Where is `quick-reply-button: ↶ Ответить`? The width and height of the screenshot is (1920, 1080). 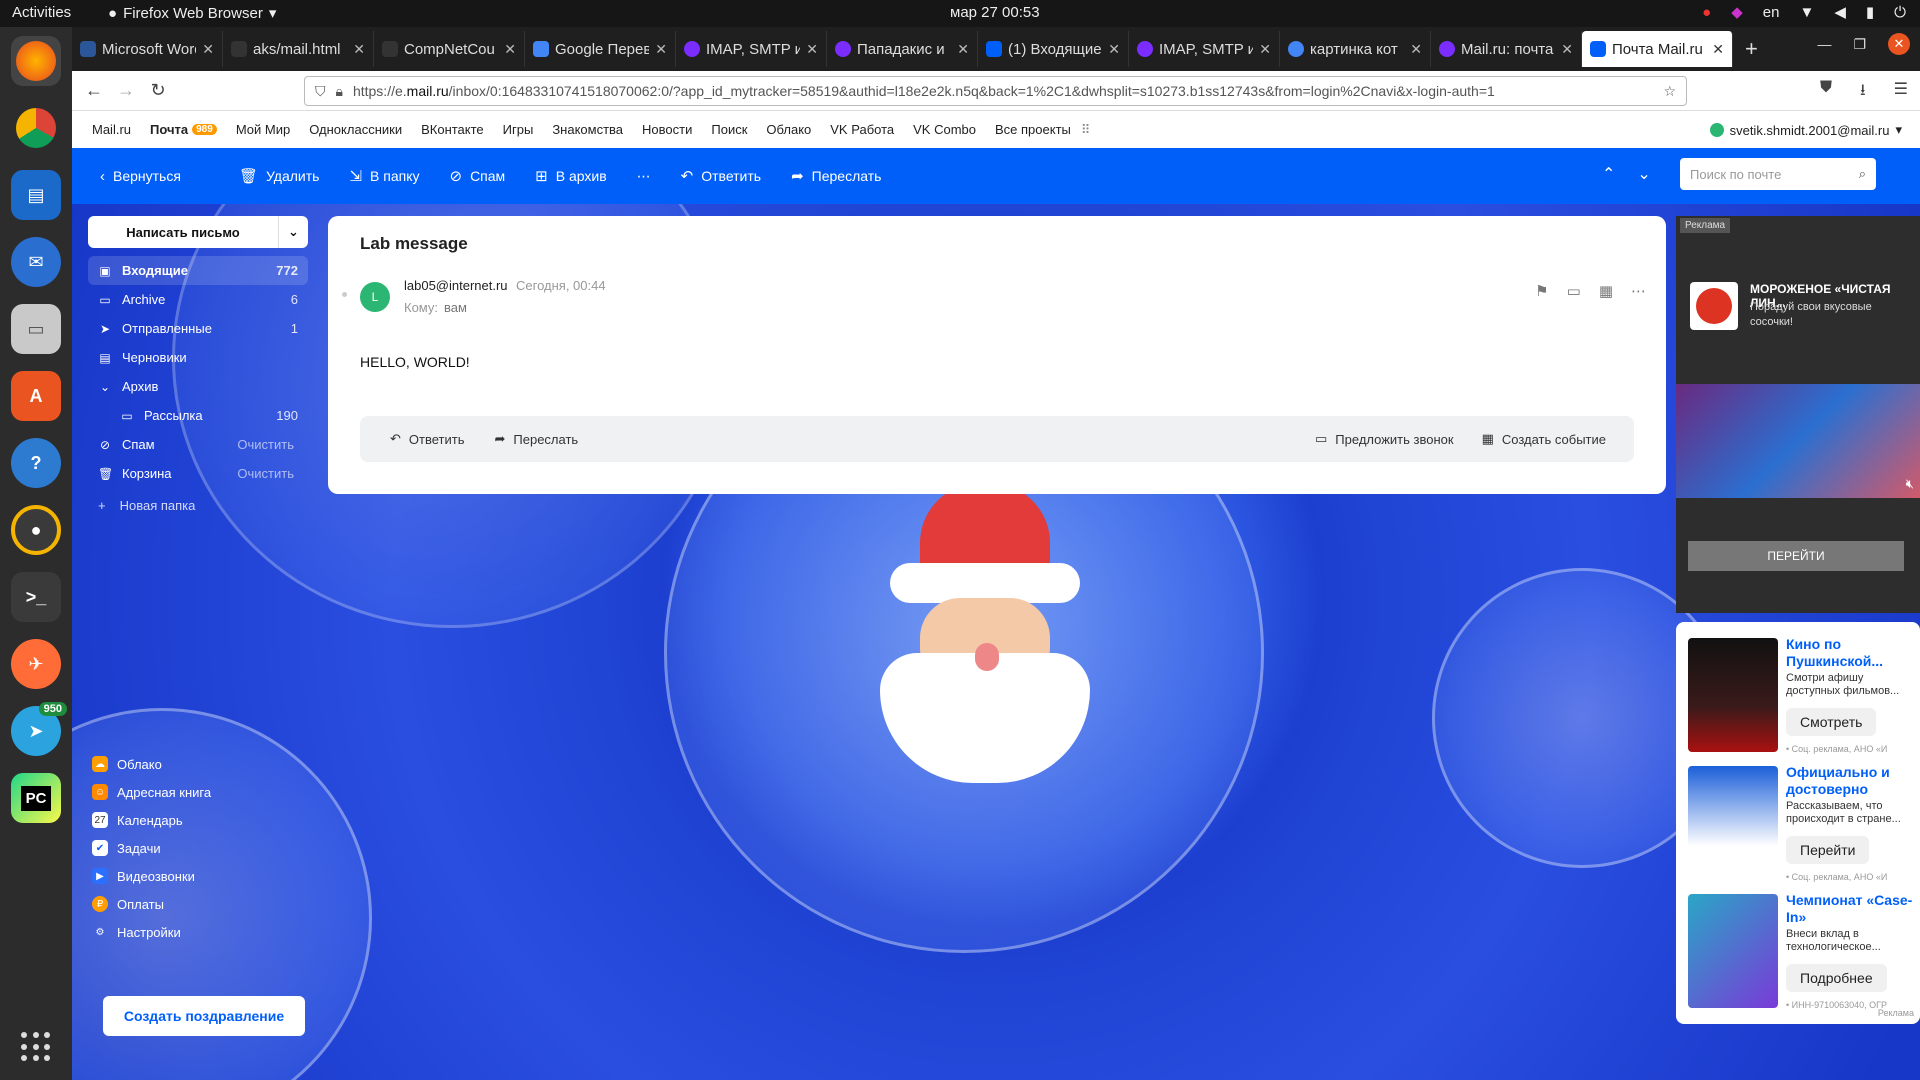
quick-reply-button: ↶ Ответить is located at coordinates (427, 439).